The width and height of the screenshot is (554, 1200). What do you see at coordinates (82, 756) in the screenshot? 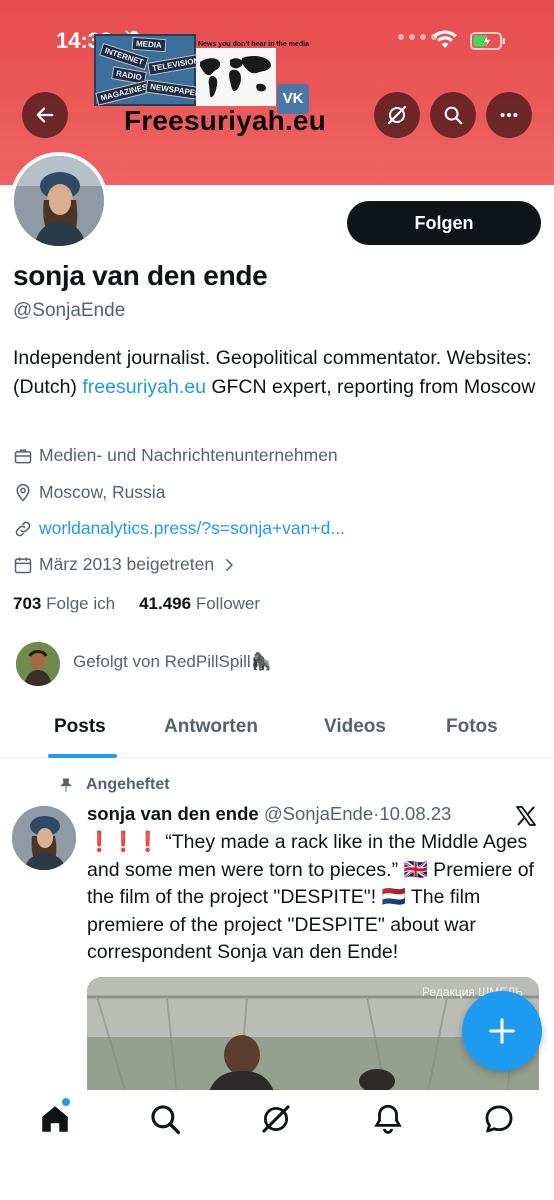
I see `tab-indicator` at bounding box center [82, 756].